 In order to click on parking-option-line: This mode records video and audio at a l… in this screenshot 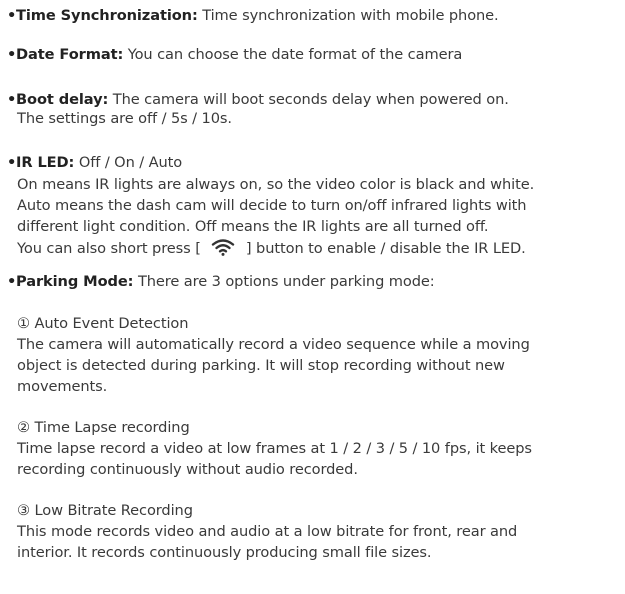, I will do `click(267, 531)`.